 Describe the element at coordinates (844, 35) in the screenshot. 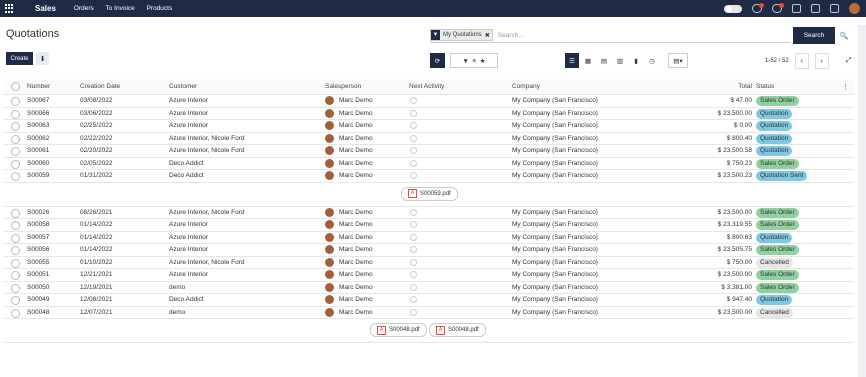

I see `search-icon: 🔍` at that location.